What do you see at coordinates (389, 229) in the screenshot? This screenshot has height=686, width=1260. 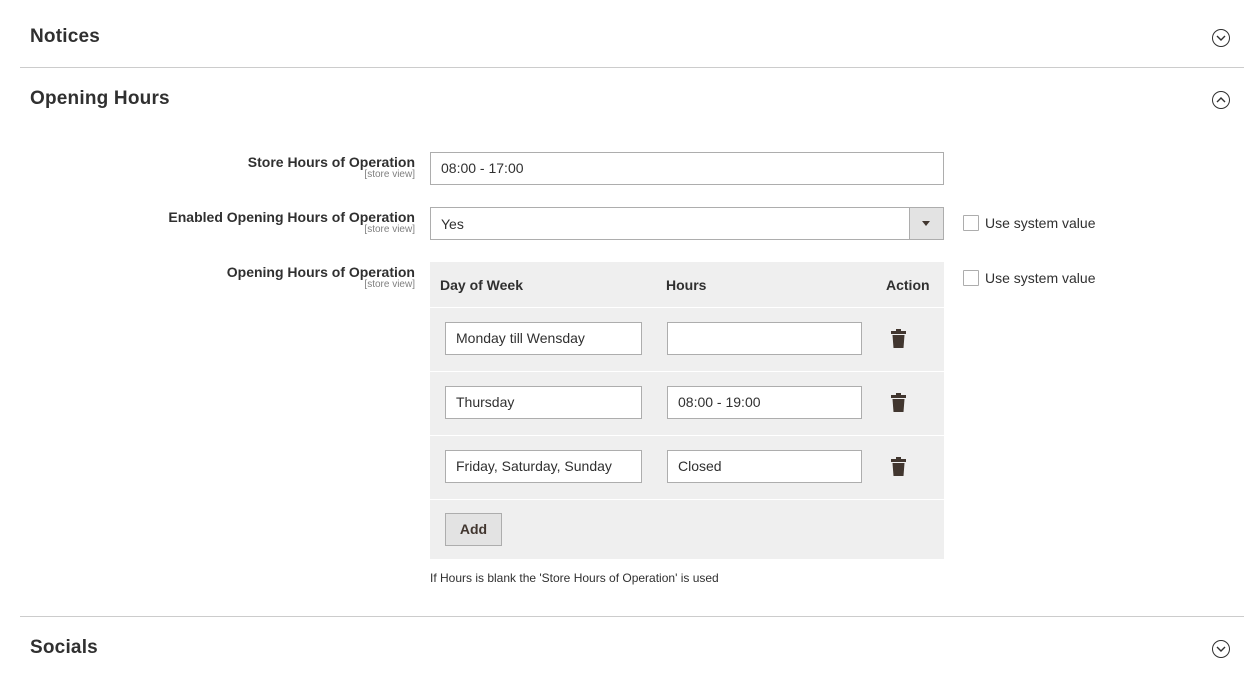 I see `enabled-hours-scope: [store view]` at bounding box center [389, 229].